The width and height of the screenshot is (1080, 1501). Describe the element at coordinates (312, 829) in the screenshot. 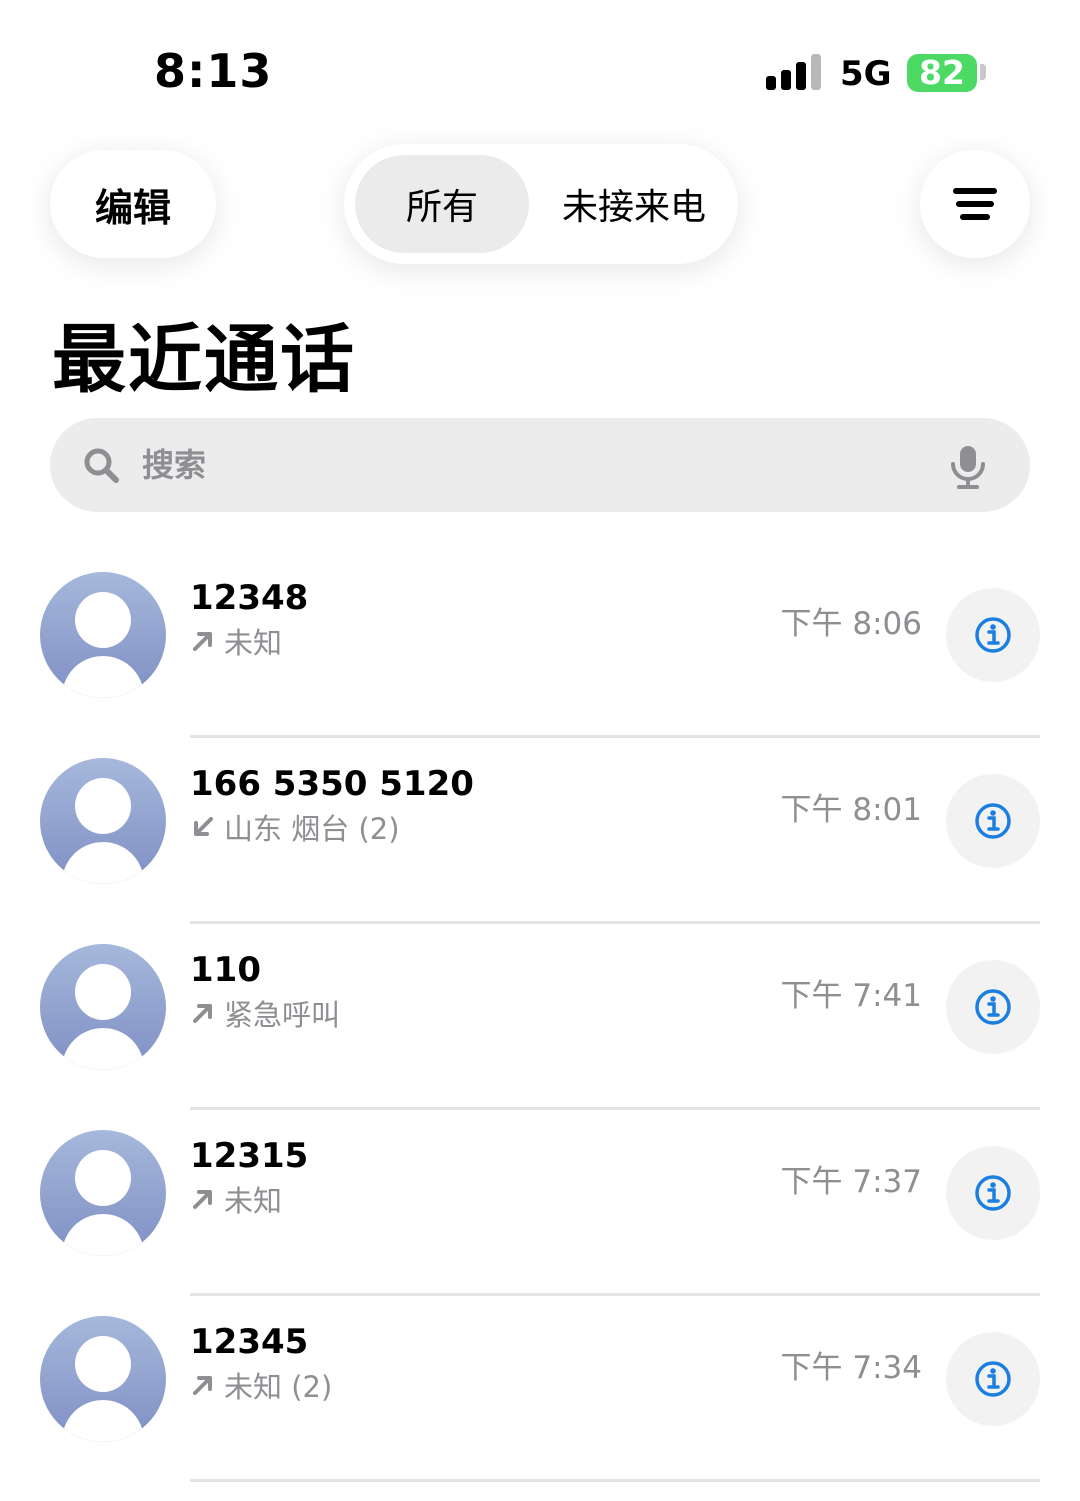

I see `call-detail-text: 山东 烟台 (2)` at that location.